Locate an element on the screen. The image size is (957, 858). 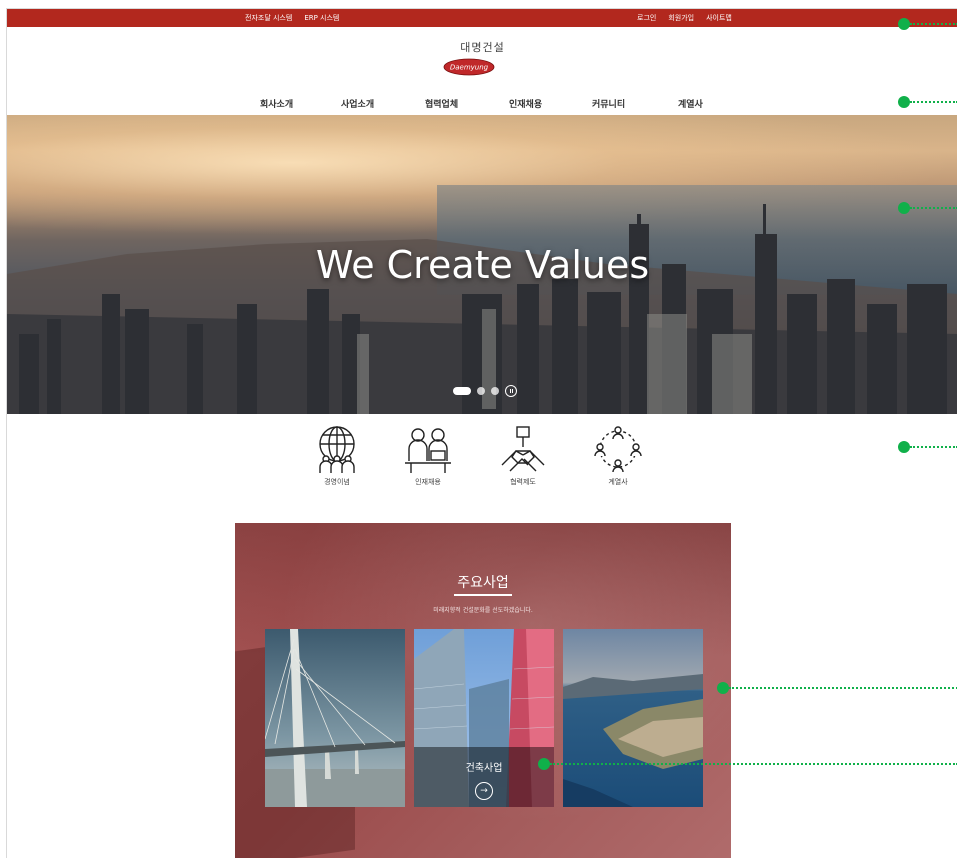
nav-partners: 협력업체 is located at coordinates (441, 103).